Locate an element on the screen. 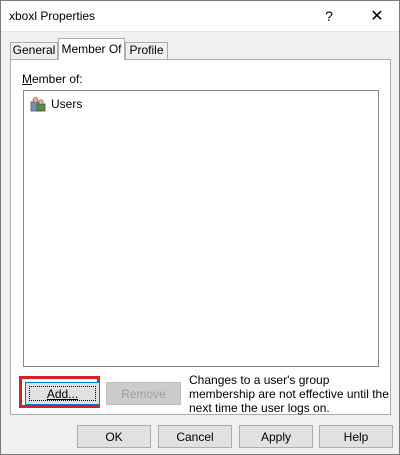 This screenshot has height=455, width=400. ok-button: OK is located at coordinates (114, 436).